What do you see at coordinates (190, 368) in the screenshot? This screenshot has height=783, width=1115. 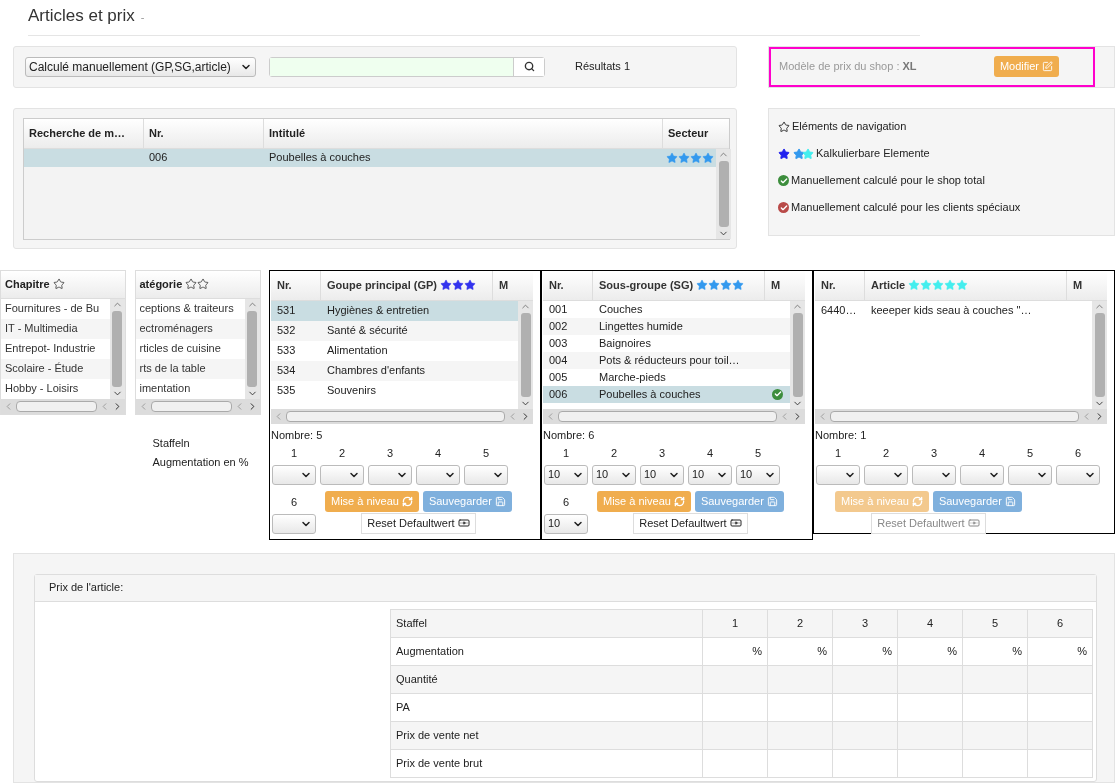 I see `list-item: rts de la table` at bounding box center [190, 368].